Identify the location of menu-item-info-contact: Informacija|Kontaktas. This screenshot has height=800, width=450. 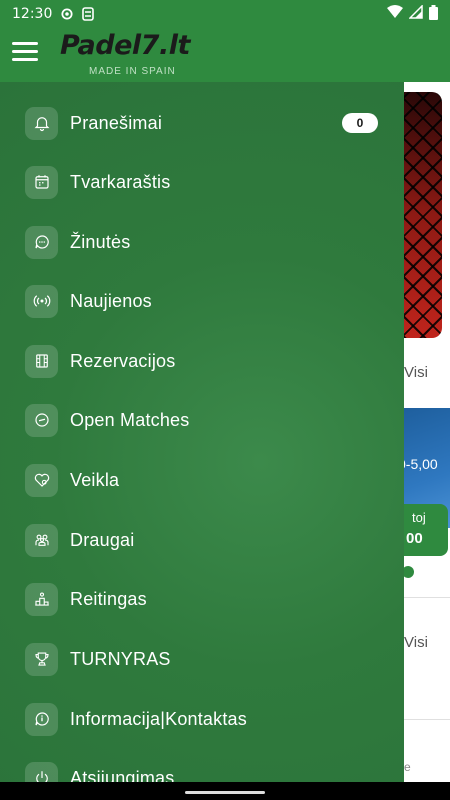
(202, 719).